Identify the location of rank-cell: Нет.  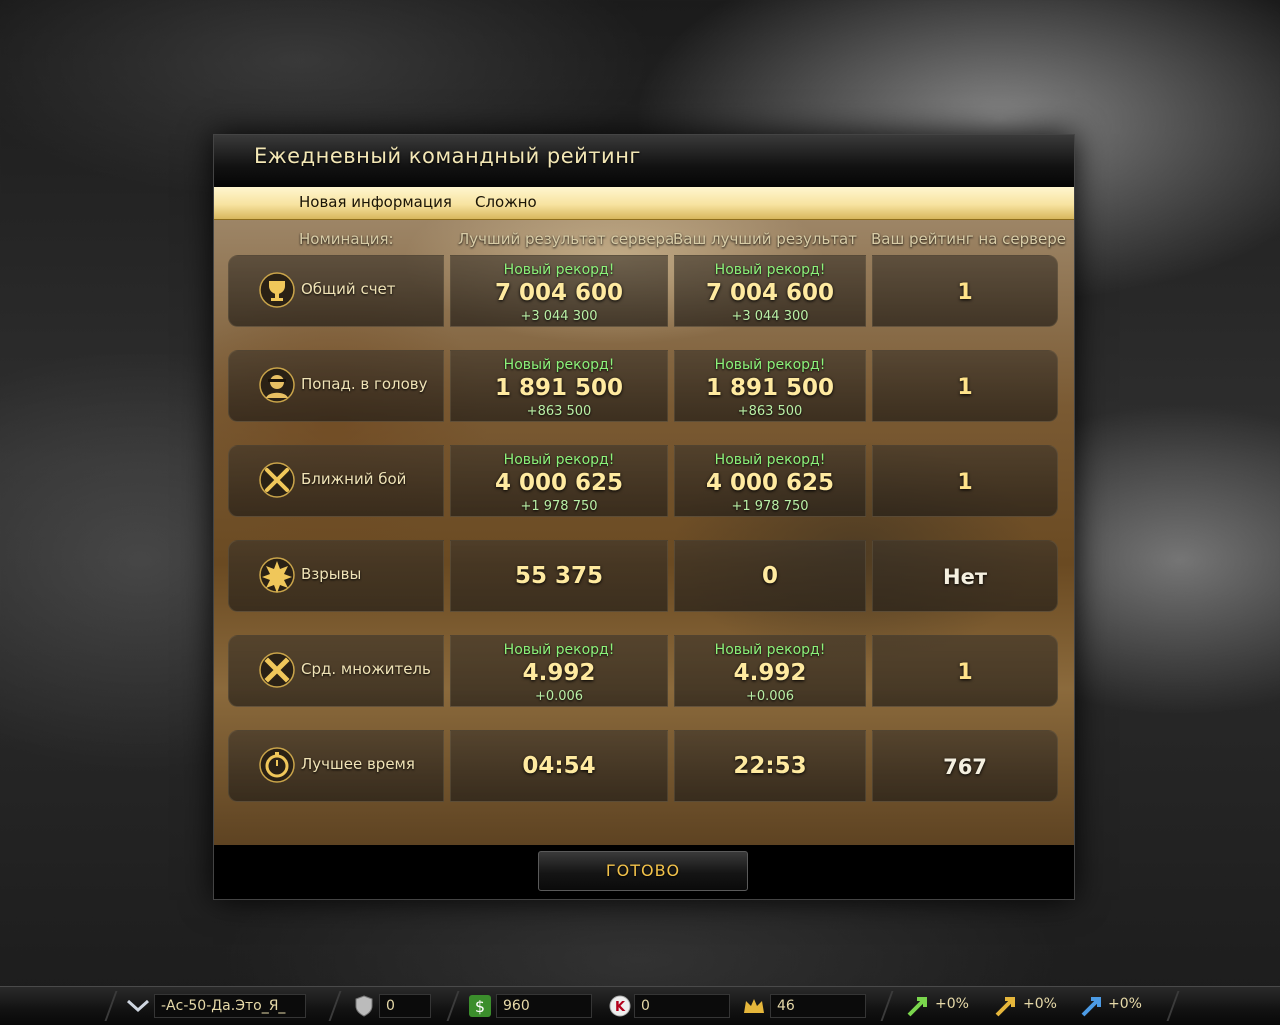
(965, 576).